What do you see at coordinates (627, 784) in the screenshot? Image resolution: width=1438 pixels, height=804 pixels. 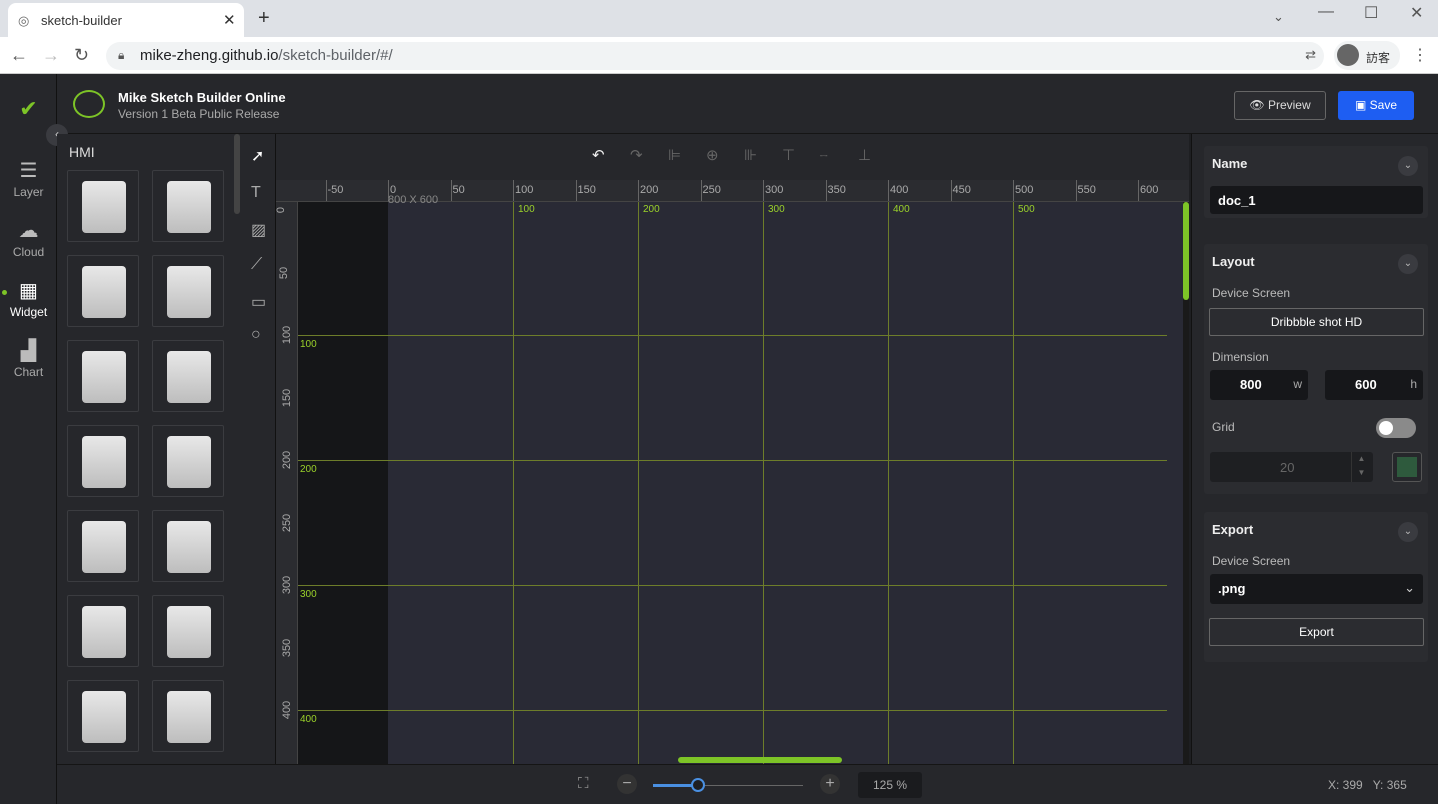 I see `zoom-out-icon: −` at bounding box center [627, 784].